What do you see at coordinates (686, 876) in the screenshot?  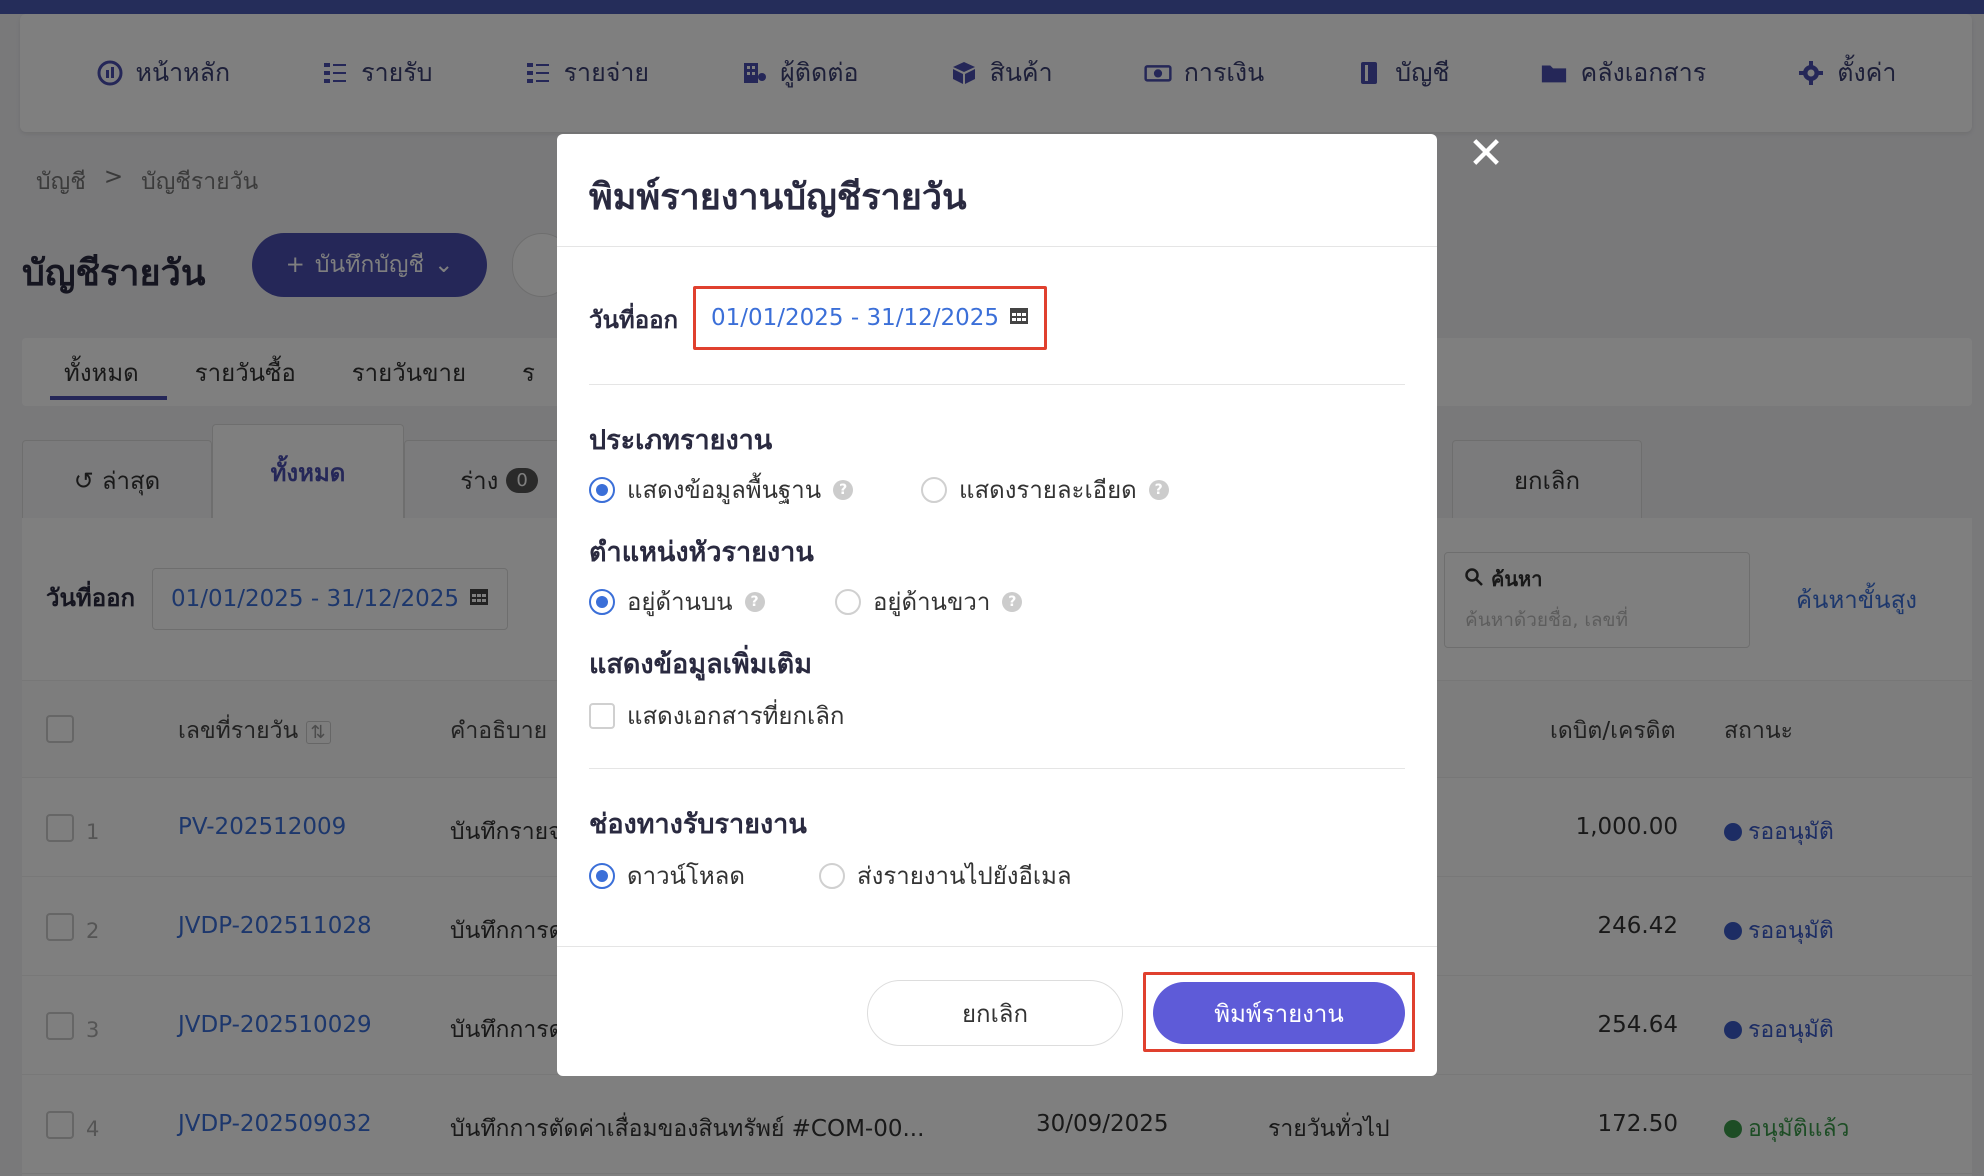 I see `option-label: ดาวน์โหลด` at bounding box center [686, 876].